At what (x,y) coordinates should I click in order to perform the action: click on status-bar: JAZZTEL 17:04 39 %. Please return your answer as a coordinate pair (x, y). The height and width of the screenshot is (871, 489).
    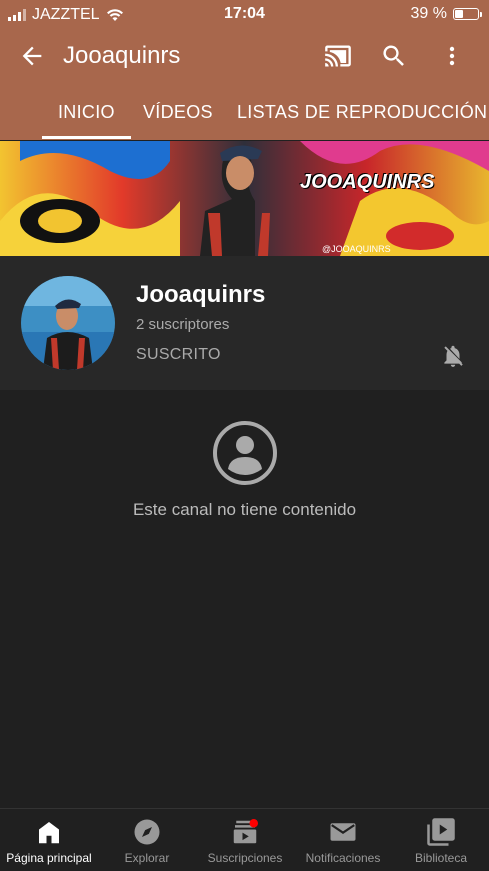
    Looking at the image, I should click on (244, 15).